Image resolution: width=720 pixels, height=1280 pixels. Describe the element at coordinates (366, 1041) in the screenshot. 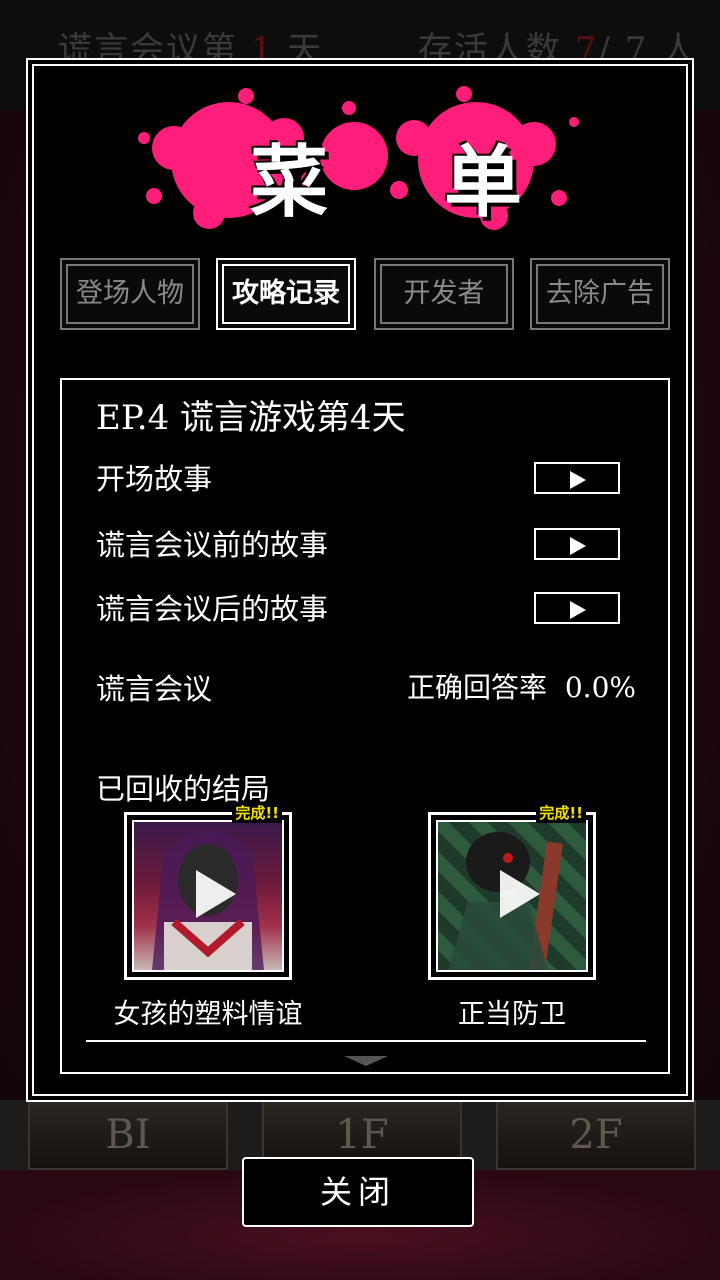

I see `divider` at that location.